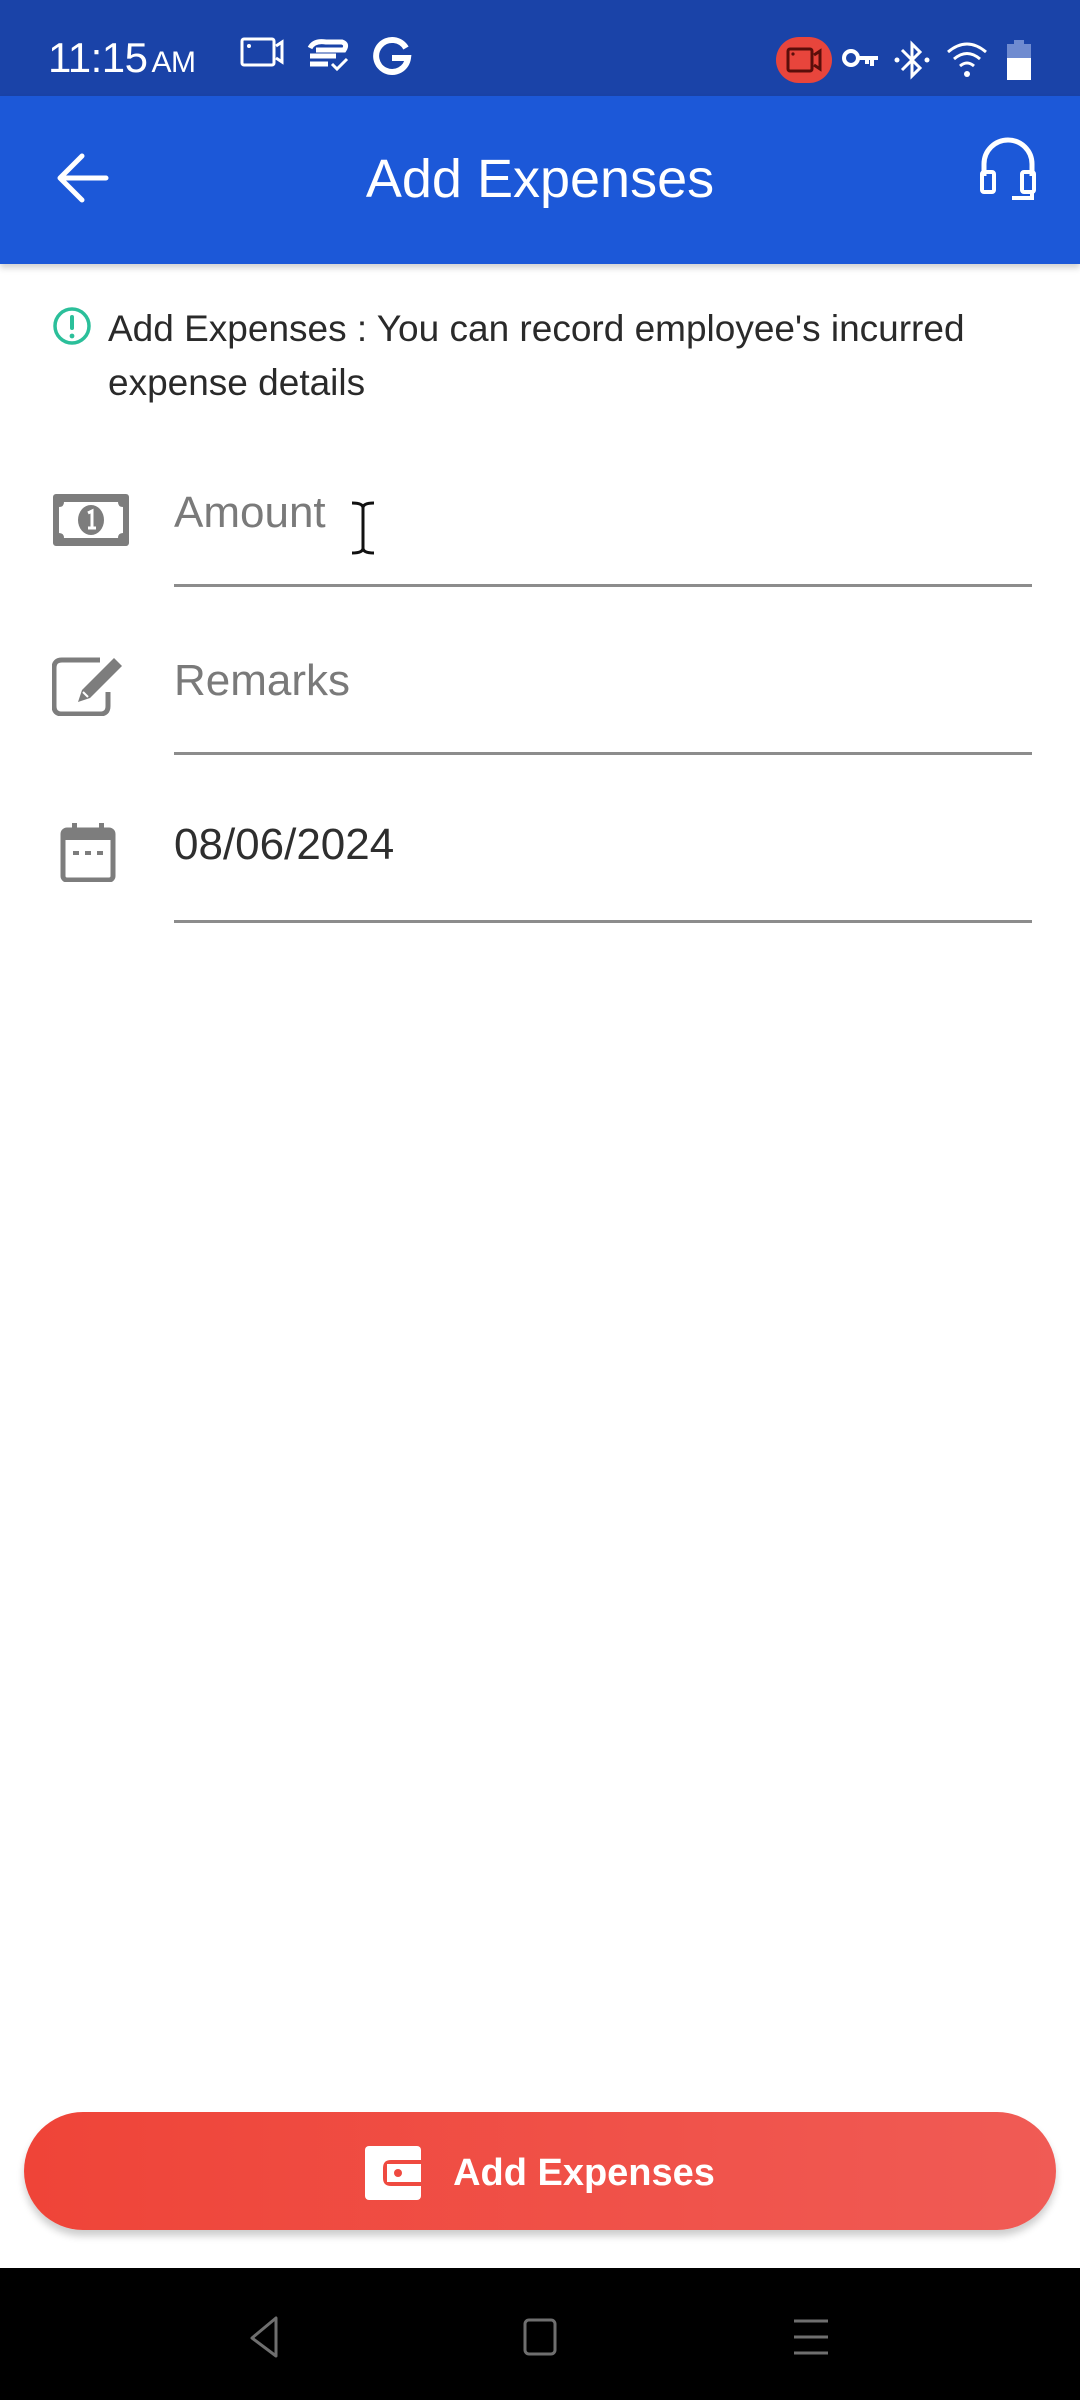 Image resolution: width=1080 pixels, height=2400 pixels. Describe the element at coordinates (363, 528) in the screenshot. I see `text-cursor-icon` at that location.